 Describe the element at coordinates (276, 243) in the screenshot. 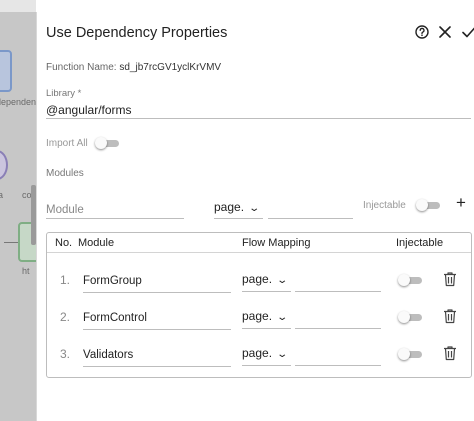

I see `column-header-flow-mapping: Flow Mapping` at that location.